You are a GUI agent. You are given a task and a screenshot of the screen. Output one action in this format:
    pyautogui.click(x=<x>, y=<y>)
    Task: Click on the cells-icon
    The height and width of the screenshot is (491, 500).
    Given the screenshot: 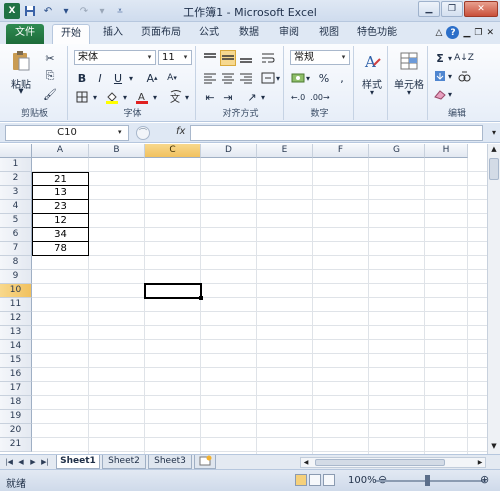 What is the action you would take?
    pyautogui.click(x=409, y=61)
    